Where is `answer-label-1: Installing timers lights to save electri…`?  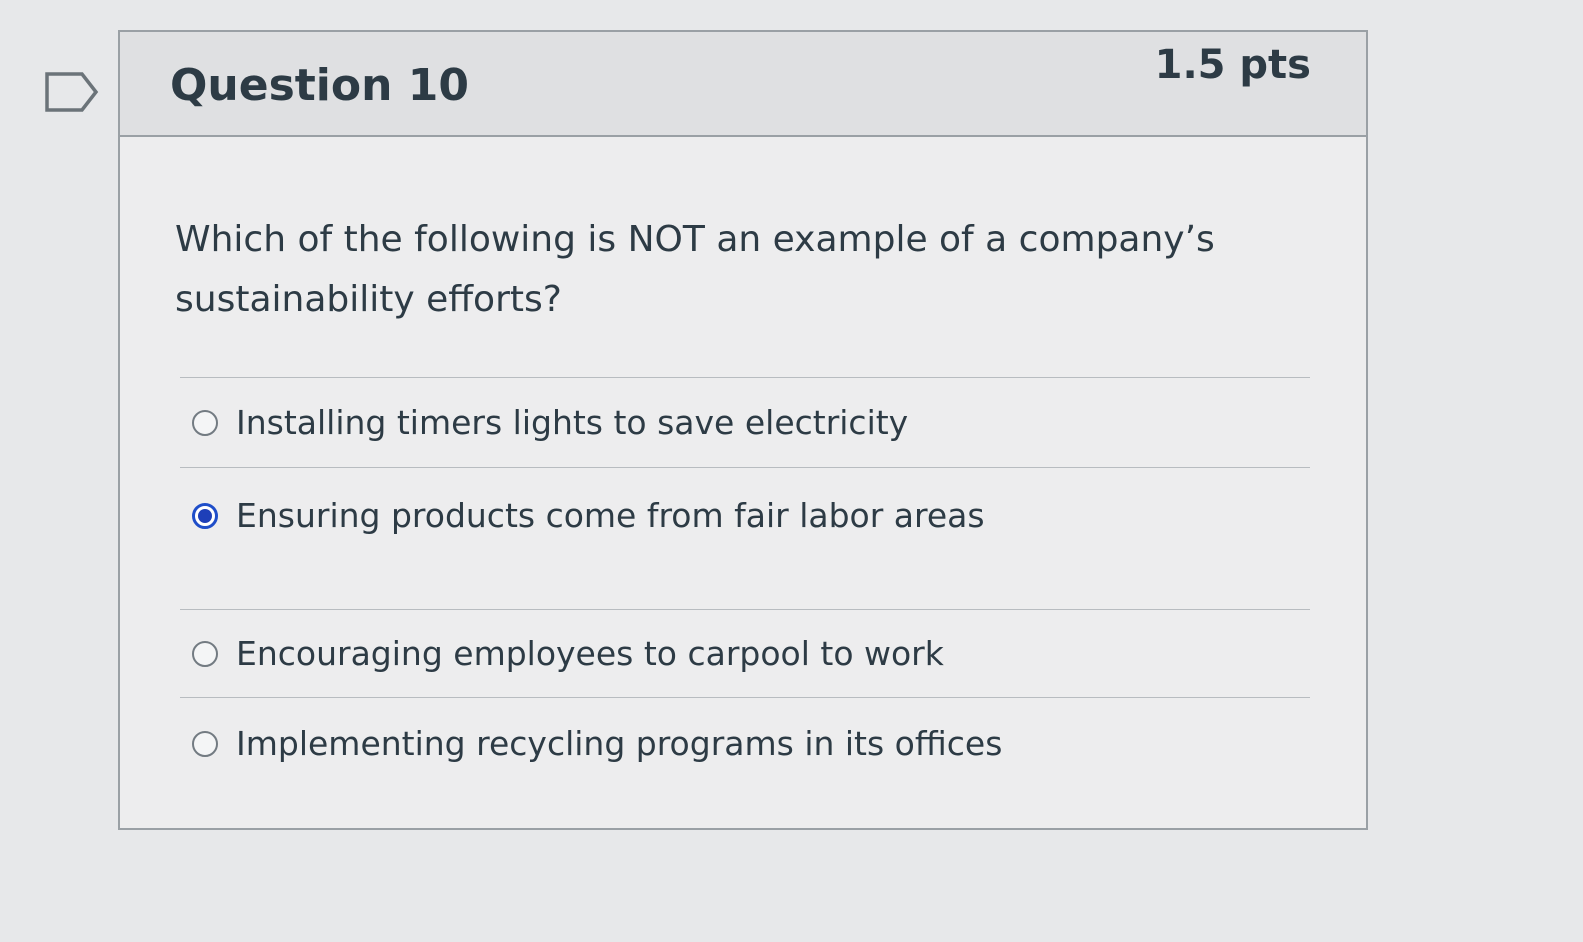
answer-label-1: Installing timers lights to save electri… is located at coordinates (572, 422).